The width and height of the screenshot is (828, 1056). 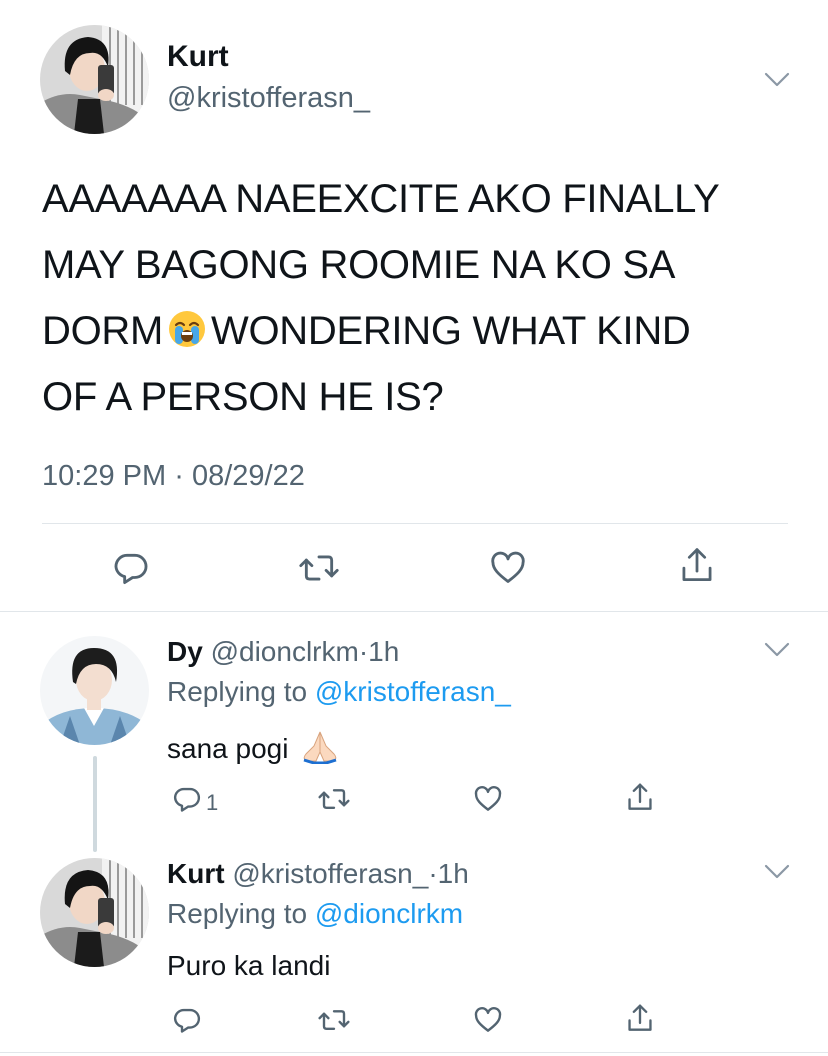 I want to click on tweet-text-line: OF A PERSON HE IS?, so click(x=243, y=397).